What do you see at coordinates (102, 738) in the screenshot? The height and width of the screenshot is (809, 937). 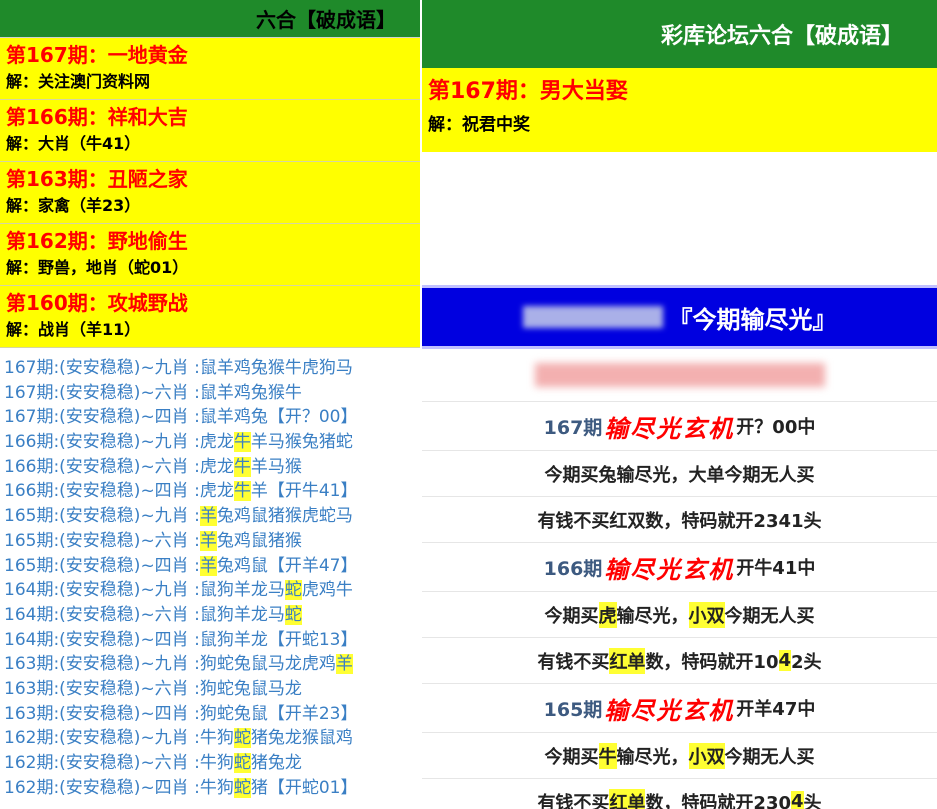 I see `list-item-prefix: 162期:(安安稳稳)~九肖 :` at bounding box center [102, 738].